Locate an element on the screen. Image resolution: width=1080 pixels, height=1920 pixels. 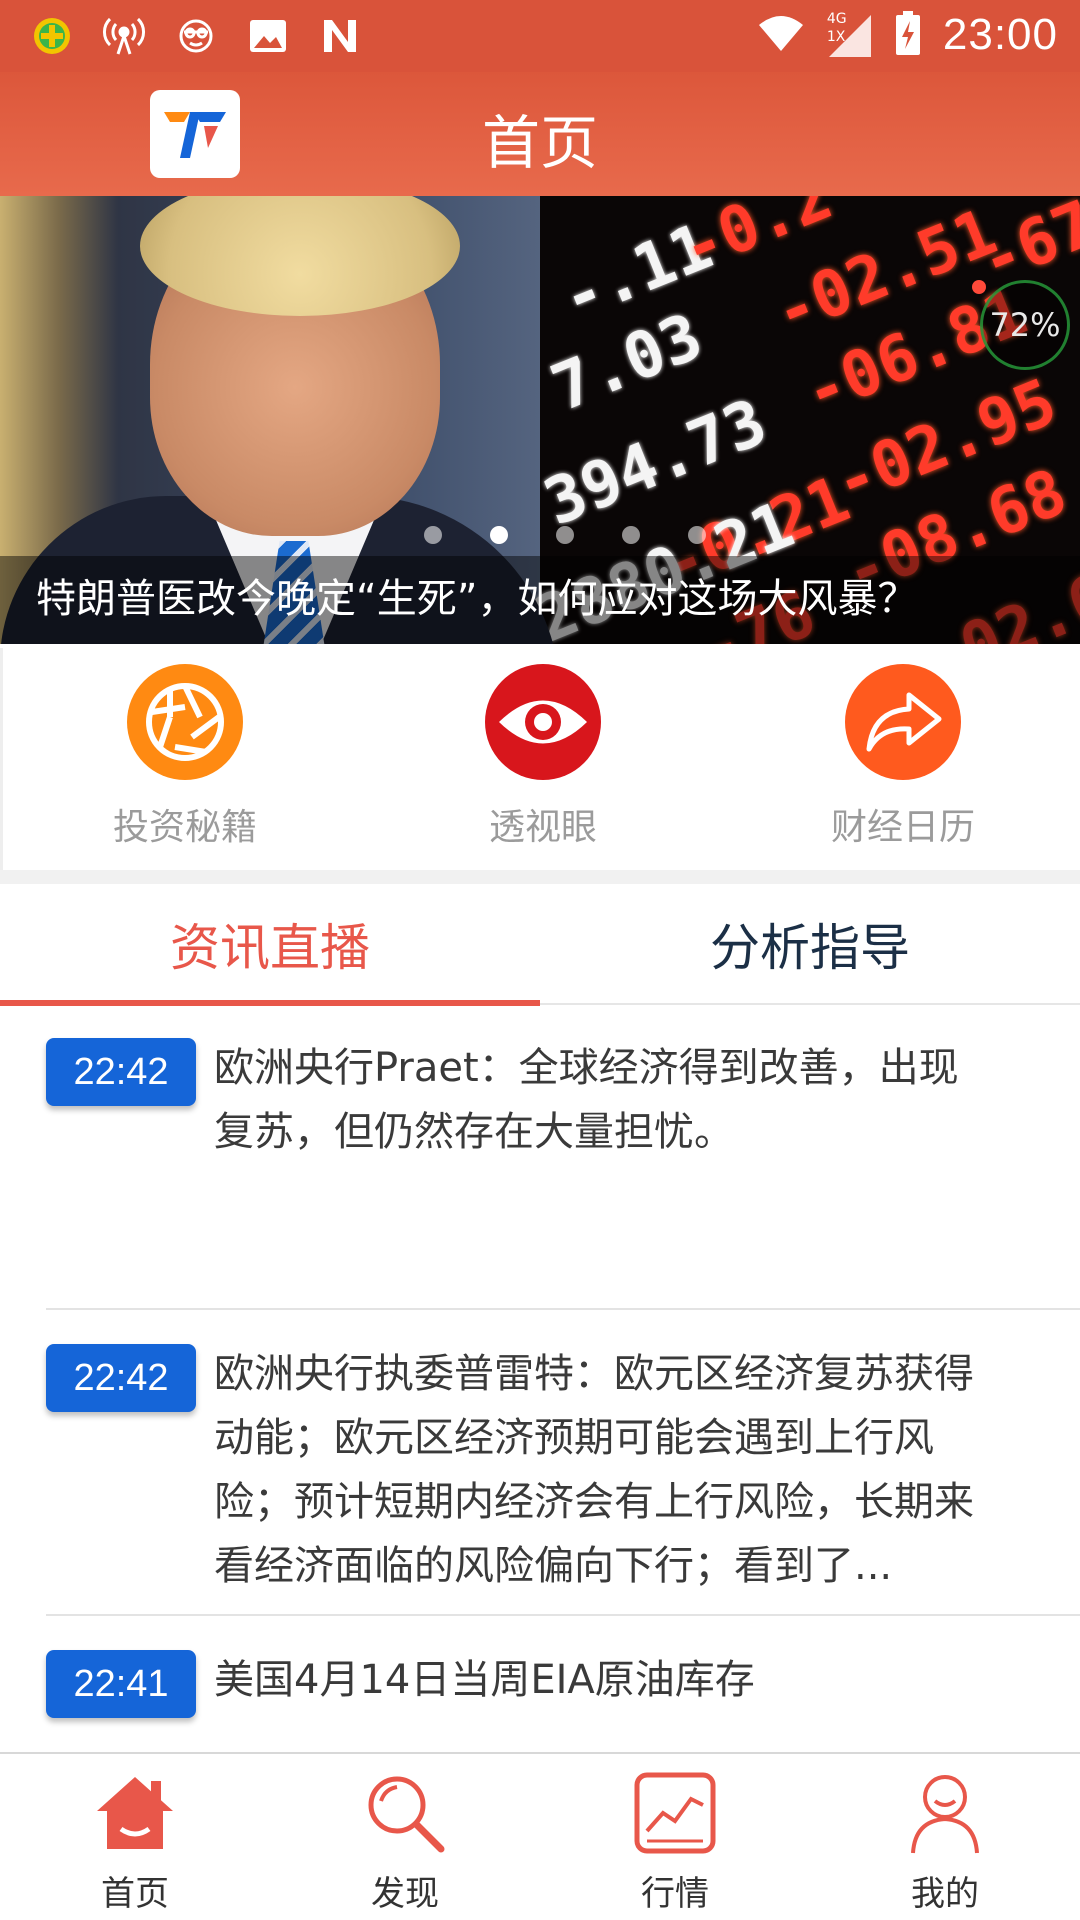
banner-caption: 特朗普医改今晚定“生死”，如何应对这场大风暴？ is located at coordinates (476, 595).